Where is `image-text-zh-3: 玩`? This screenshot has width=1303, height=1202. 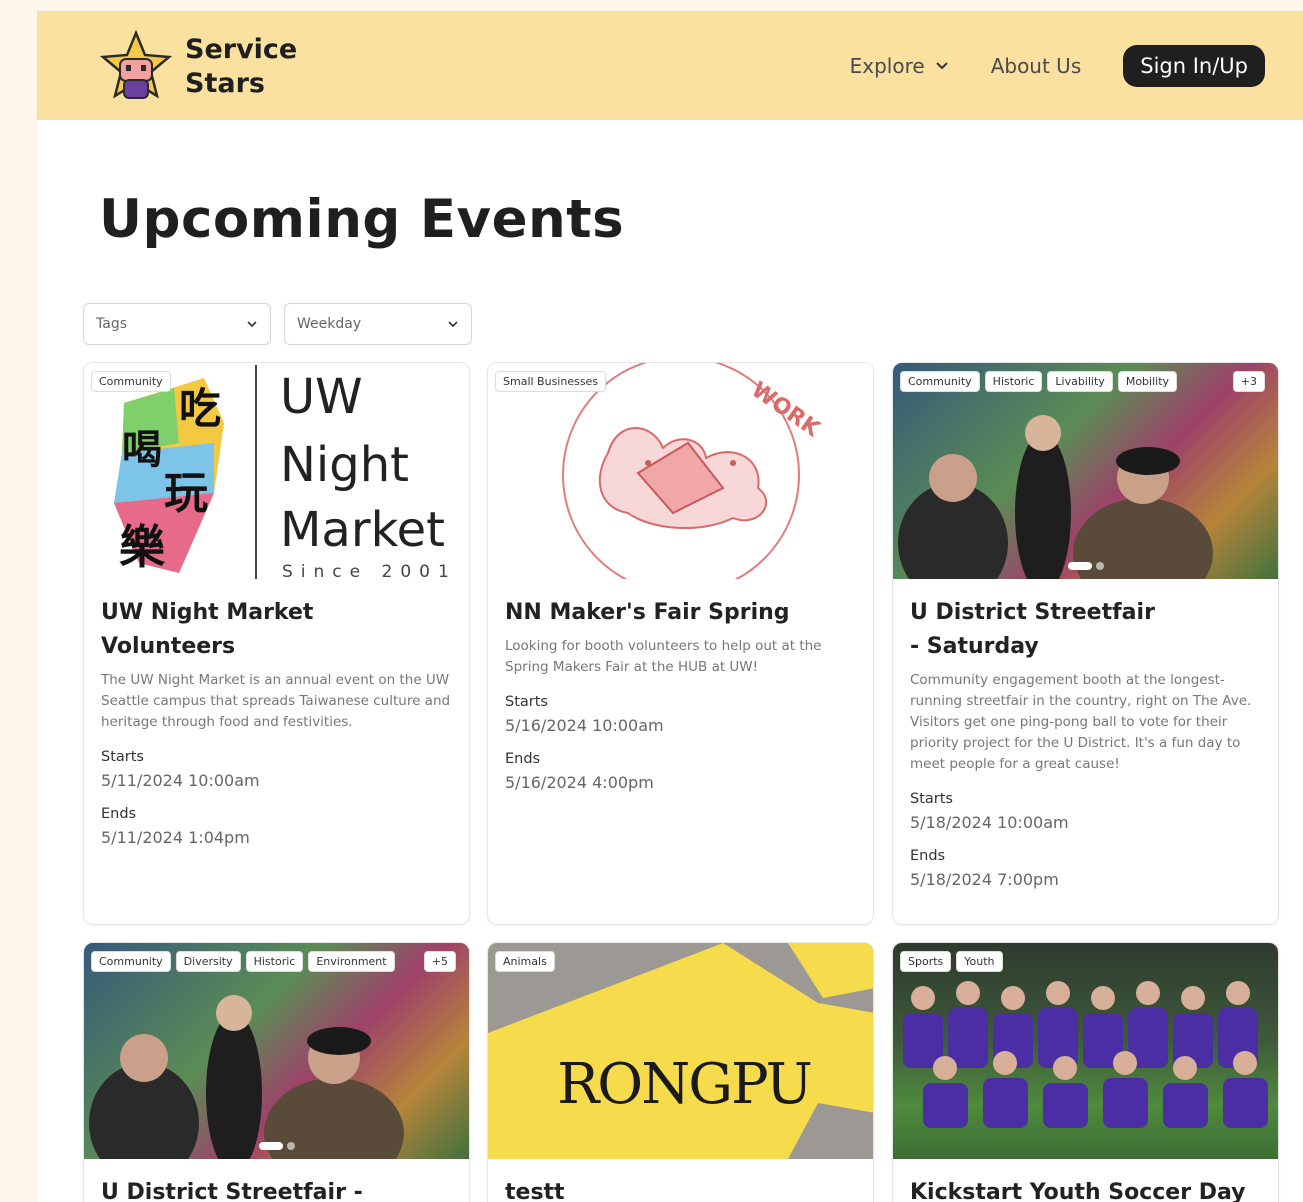
image-text-zh-3: 玩 is located at coordinates (186, 493).